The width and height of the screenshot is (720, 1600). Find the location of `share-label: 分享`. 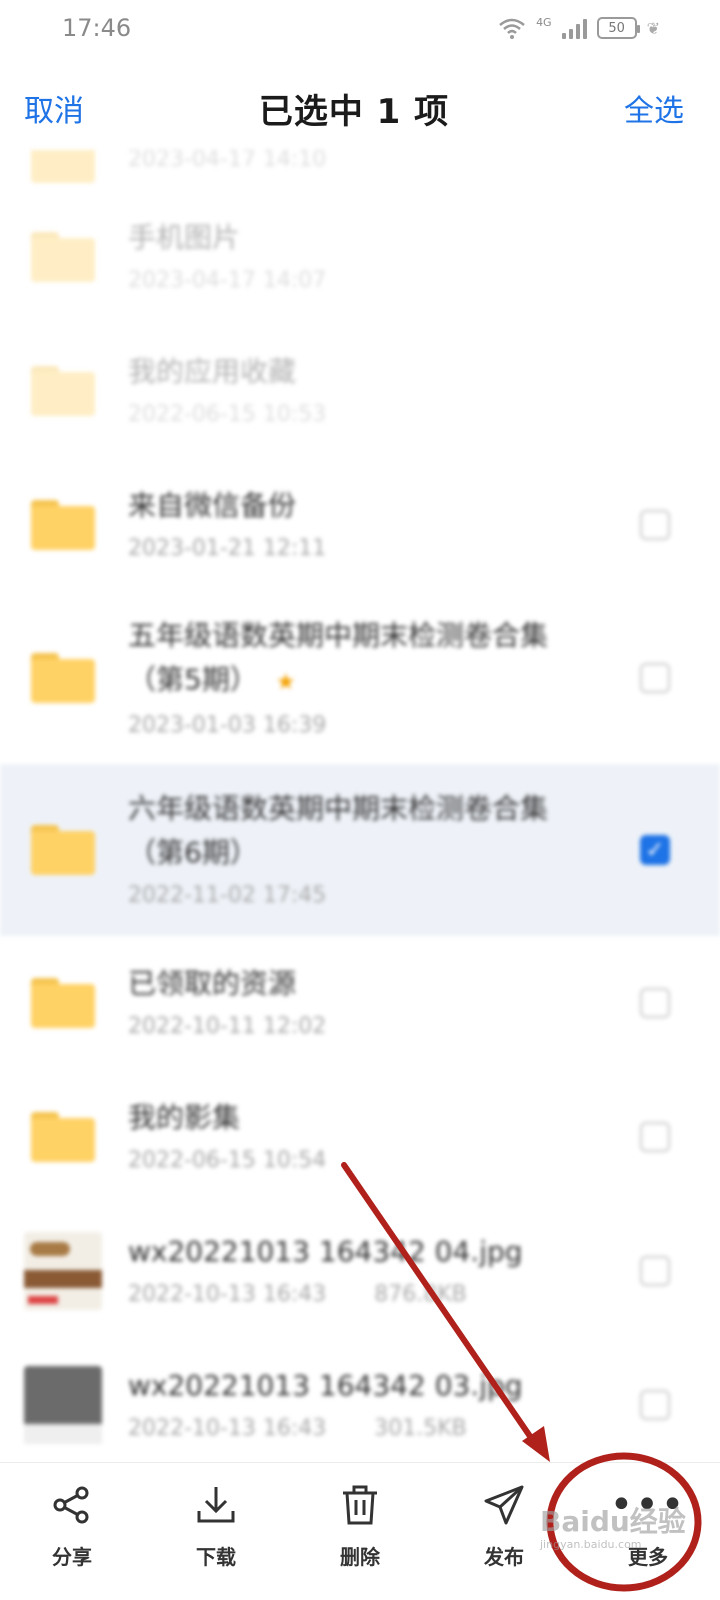

share-label: 分享 is located at coordinates (72, 1557).